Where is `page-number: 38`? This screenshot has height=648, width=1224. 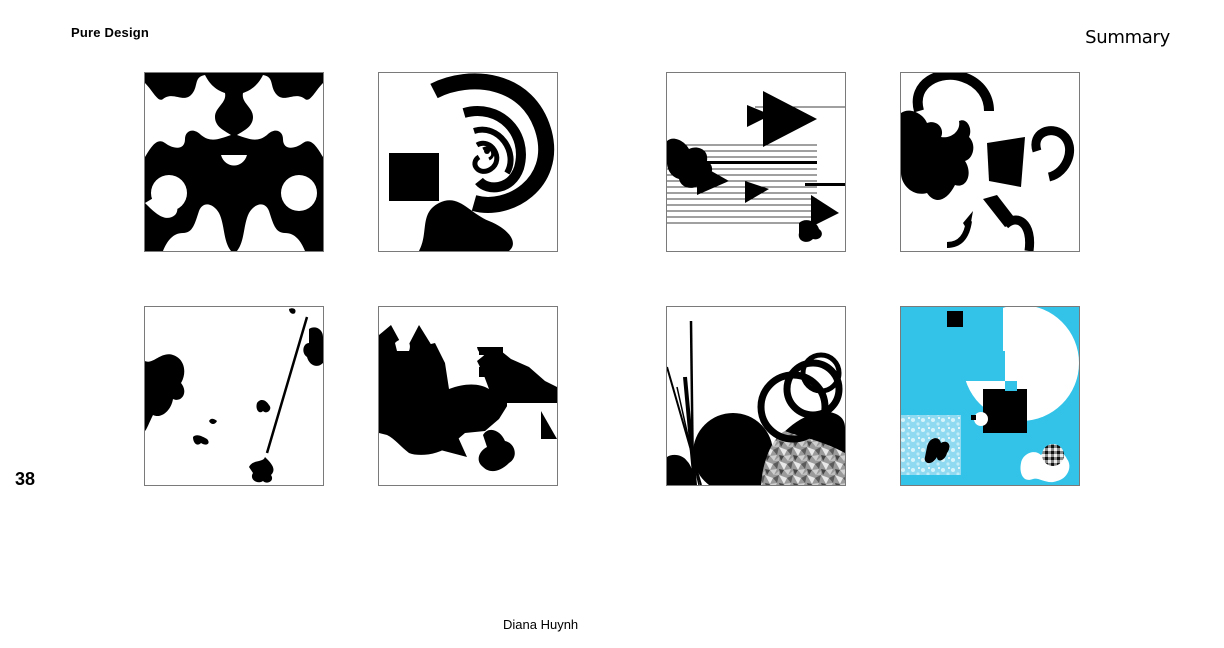 page-number: 38 is located at coordinates (25, 479).